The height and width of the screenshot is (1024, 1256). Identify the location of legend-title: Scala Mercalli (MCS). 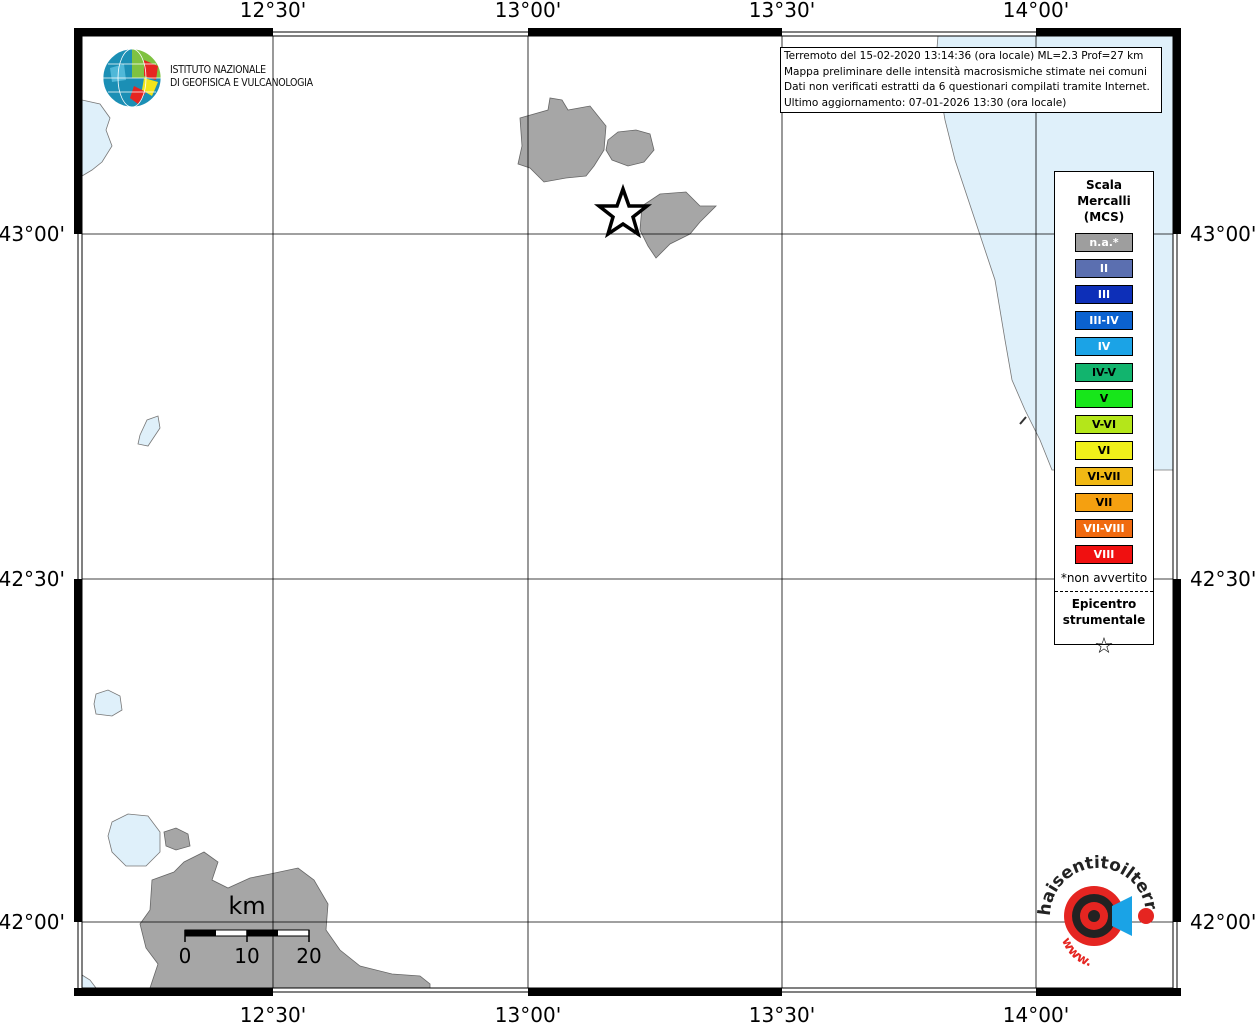
(1104, 201).